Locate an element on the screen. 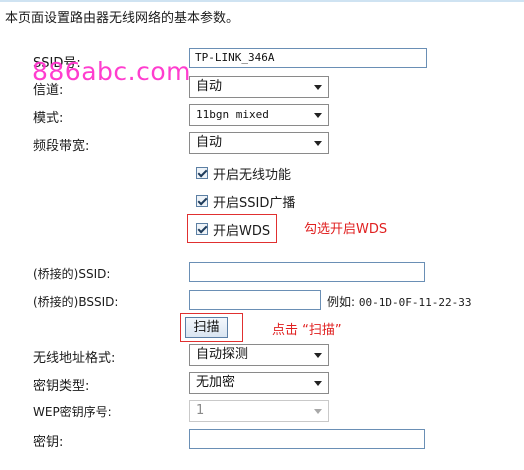 Image resolution: width=524 pixels, height=470 pixels. bssid-example-value: 00-1D-0F-11-22-33 is located at coordinates (415, 302).